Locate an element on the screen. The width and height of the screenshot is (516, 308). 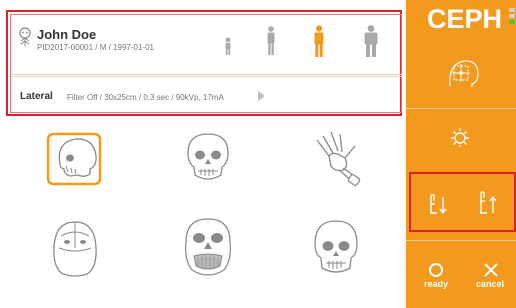
large-adult-figure-icon is located at coordinates (371, 41).